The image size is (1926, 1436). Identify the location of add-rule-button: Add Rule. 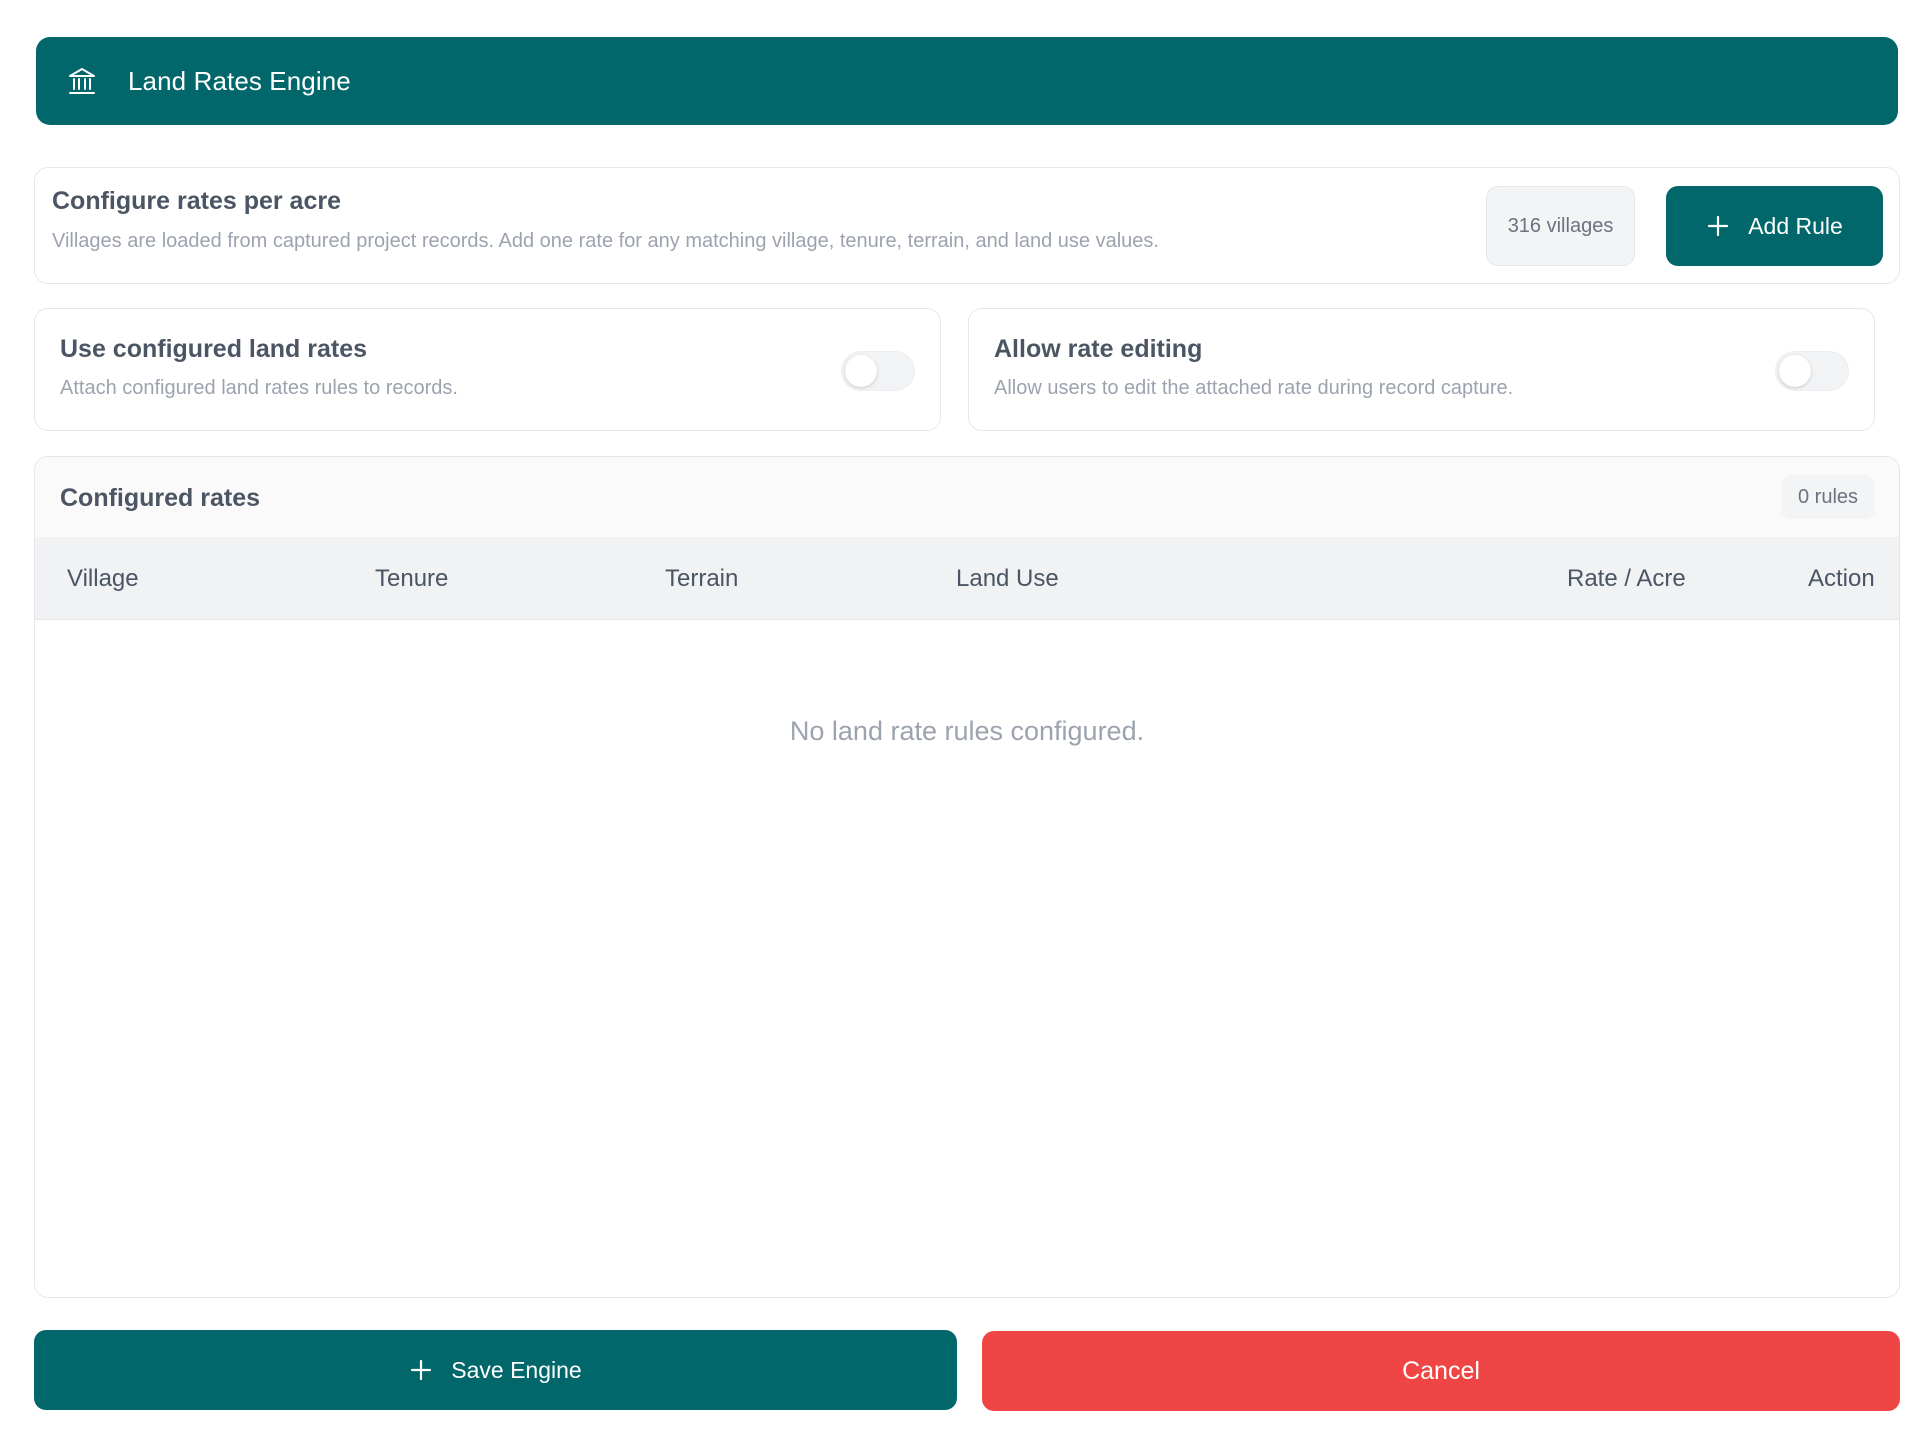
(1774, 226).